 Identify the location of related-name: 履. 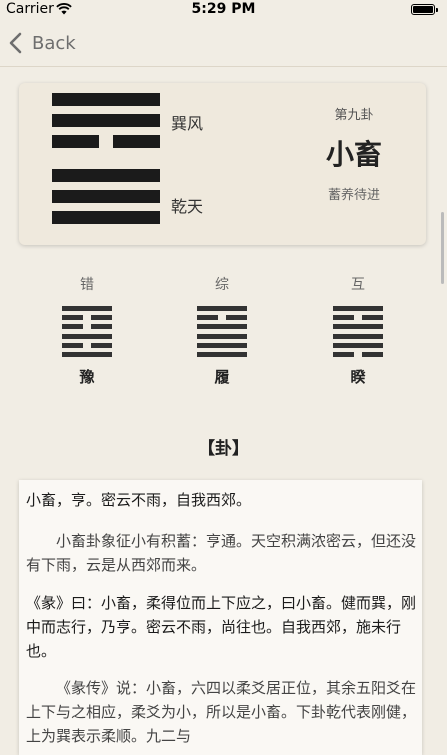
(222, 377).